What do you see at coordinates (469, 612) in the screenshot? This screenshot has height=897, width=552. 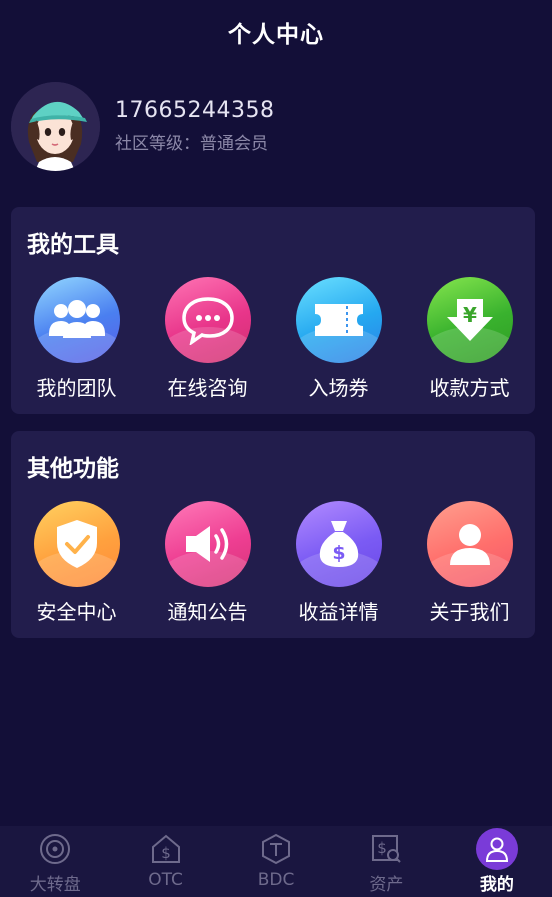 I see `other-label-about: 关于我们` at bounding box center [469, 612].